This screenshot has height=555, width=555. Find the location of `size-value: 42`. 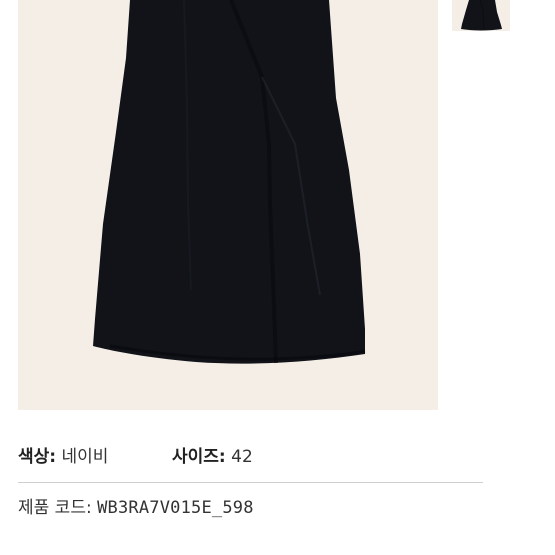

size-value: 42 is located at coordinates (242, 457).